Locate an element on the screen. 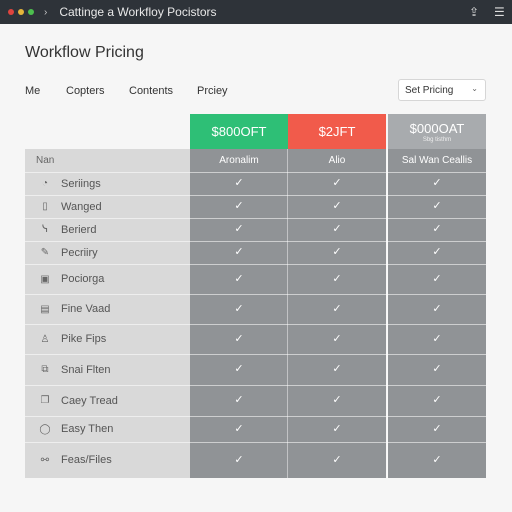 The image size is (512, 512). maximize-window-button is located at coordinates (31, 12).